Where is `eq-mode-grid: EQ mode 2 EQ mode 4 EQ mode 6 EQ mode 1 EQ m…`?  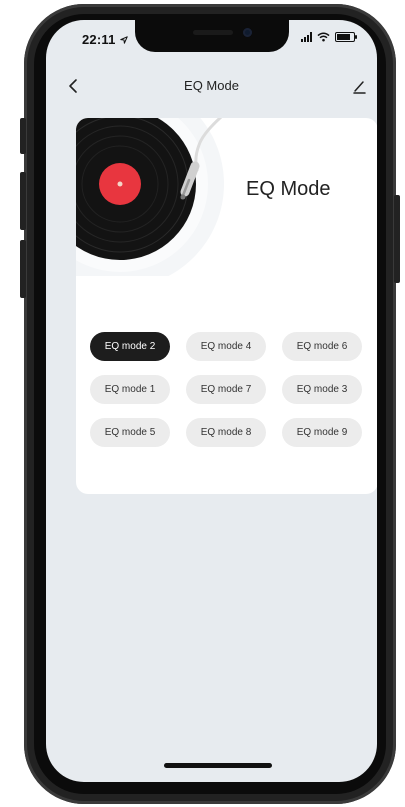
eq-mode-grid: EQ mode 2 EQ mode 4 EQ mode 6 EQ mode 1 EQ m… is located at coordinates (228, 389).